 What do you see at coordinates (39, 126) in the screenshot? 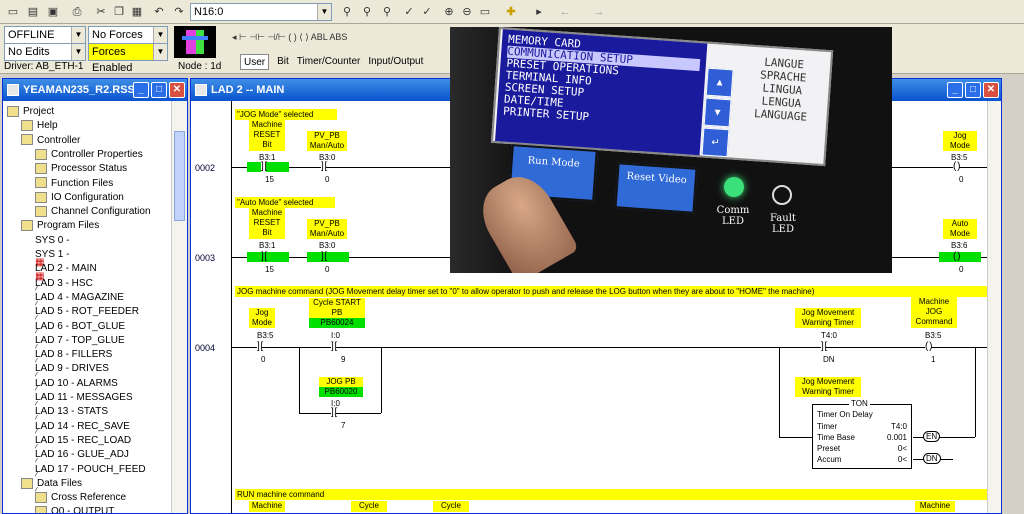
I see `tree-item: Help` at bounding box center [39, 126].